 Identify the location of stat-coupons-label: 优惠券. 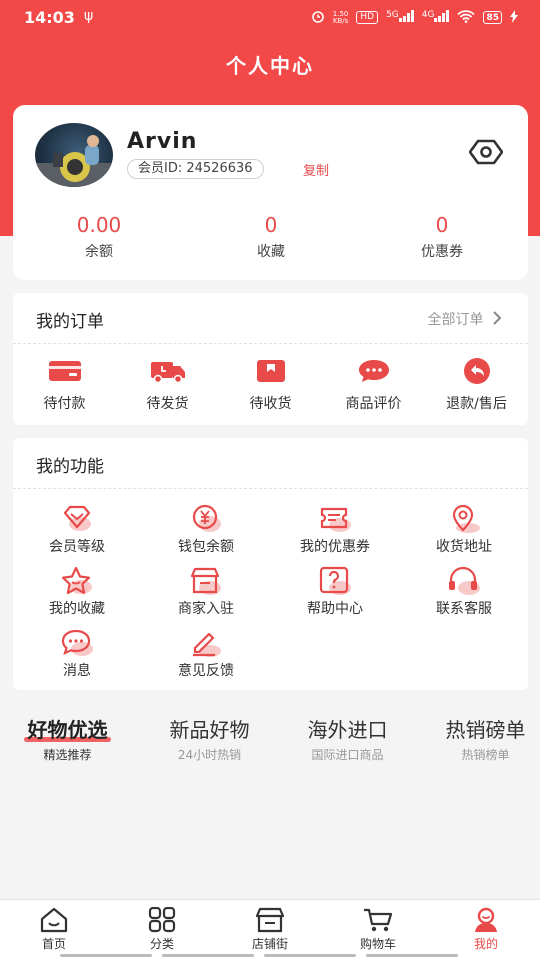
(442, 252).